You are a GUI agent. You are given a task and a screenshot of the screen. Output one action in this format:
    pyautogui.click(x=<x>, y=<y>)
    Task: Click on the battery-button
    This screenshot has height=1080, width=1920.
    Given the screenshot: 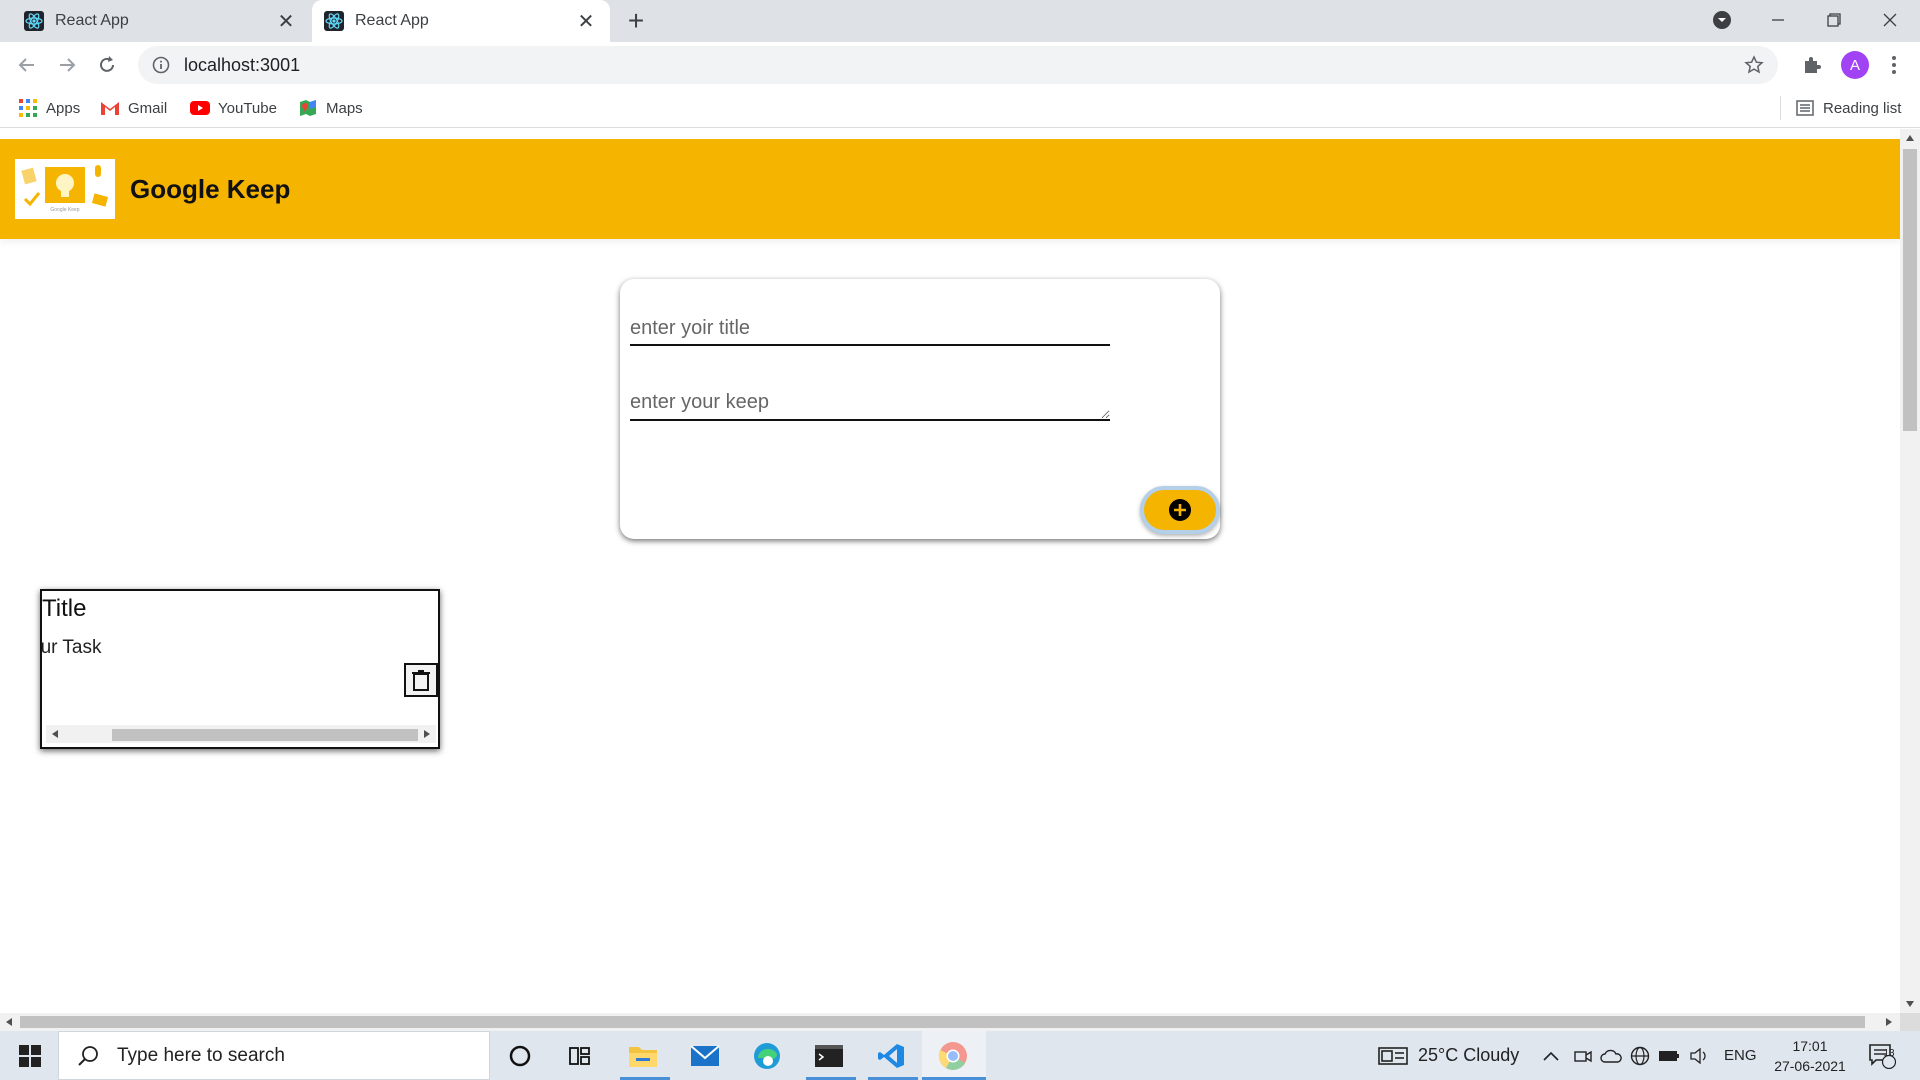 What is the action you would take?
    pyautogui.click(x=1669, y=1055)
    